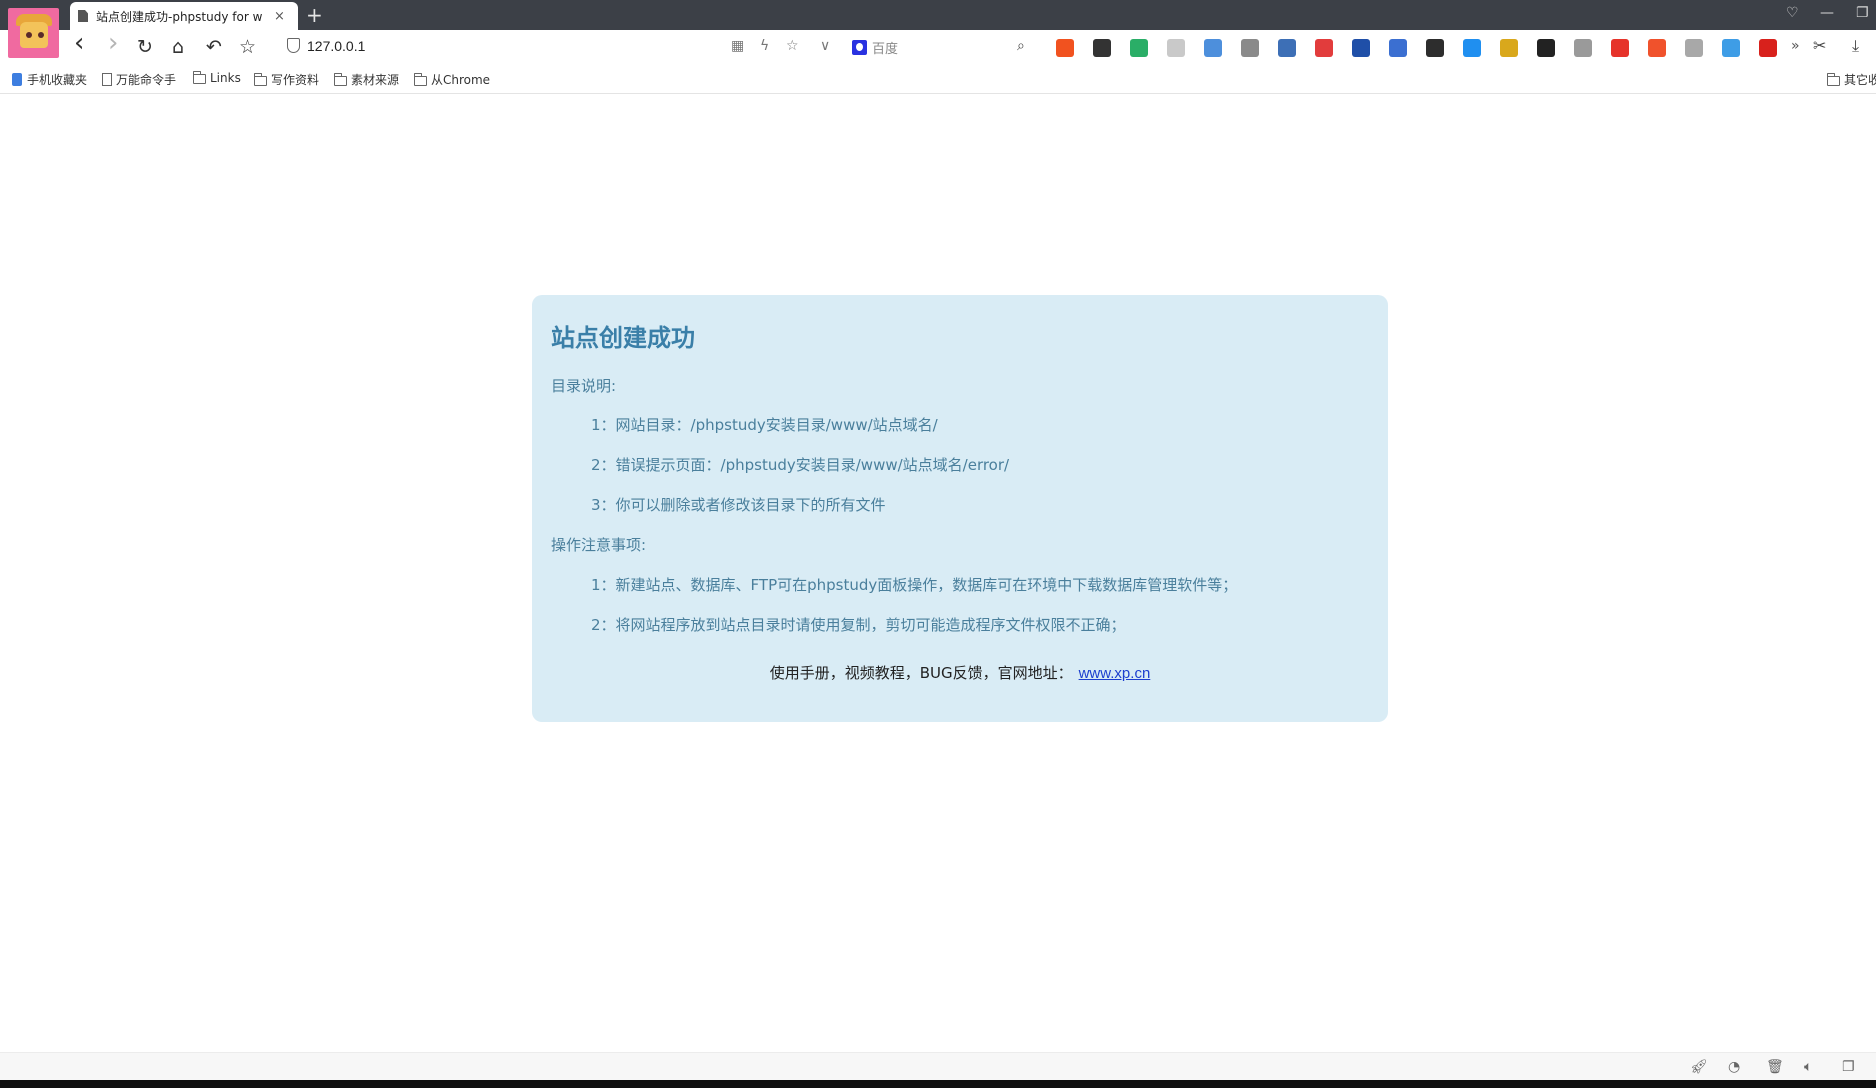 The height and width of the screenshot is (1088, 1876). What do you see at coordinates (1792, 13) in the screenshot?
I see `favorites-icon: ♡` at bounding box center [1792, 13].